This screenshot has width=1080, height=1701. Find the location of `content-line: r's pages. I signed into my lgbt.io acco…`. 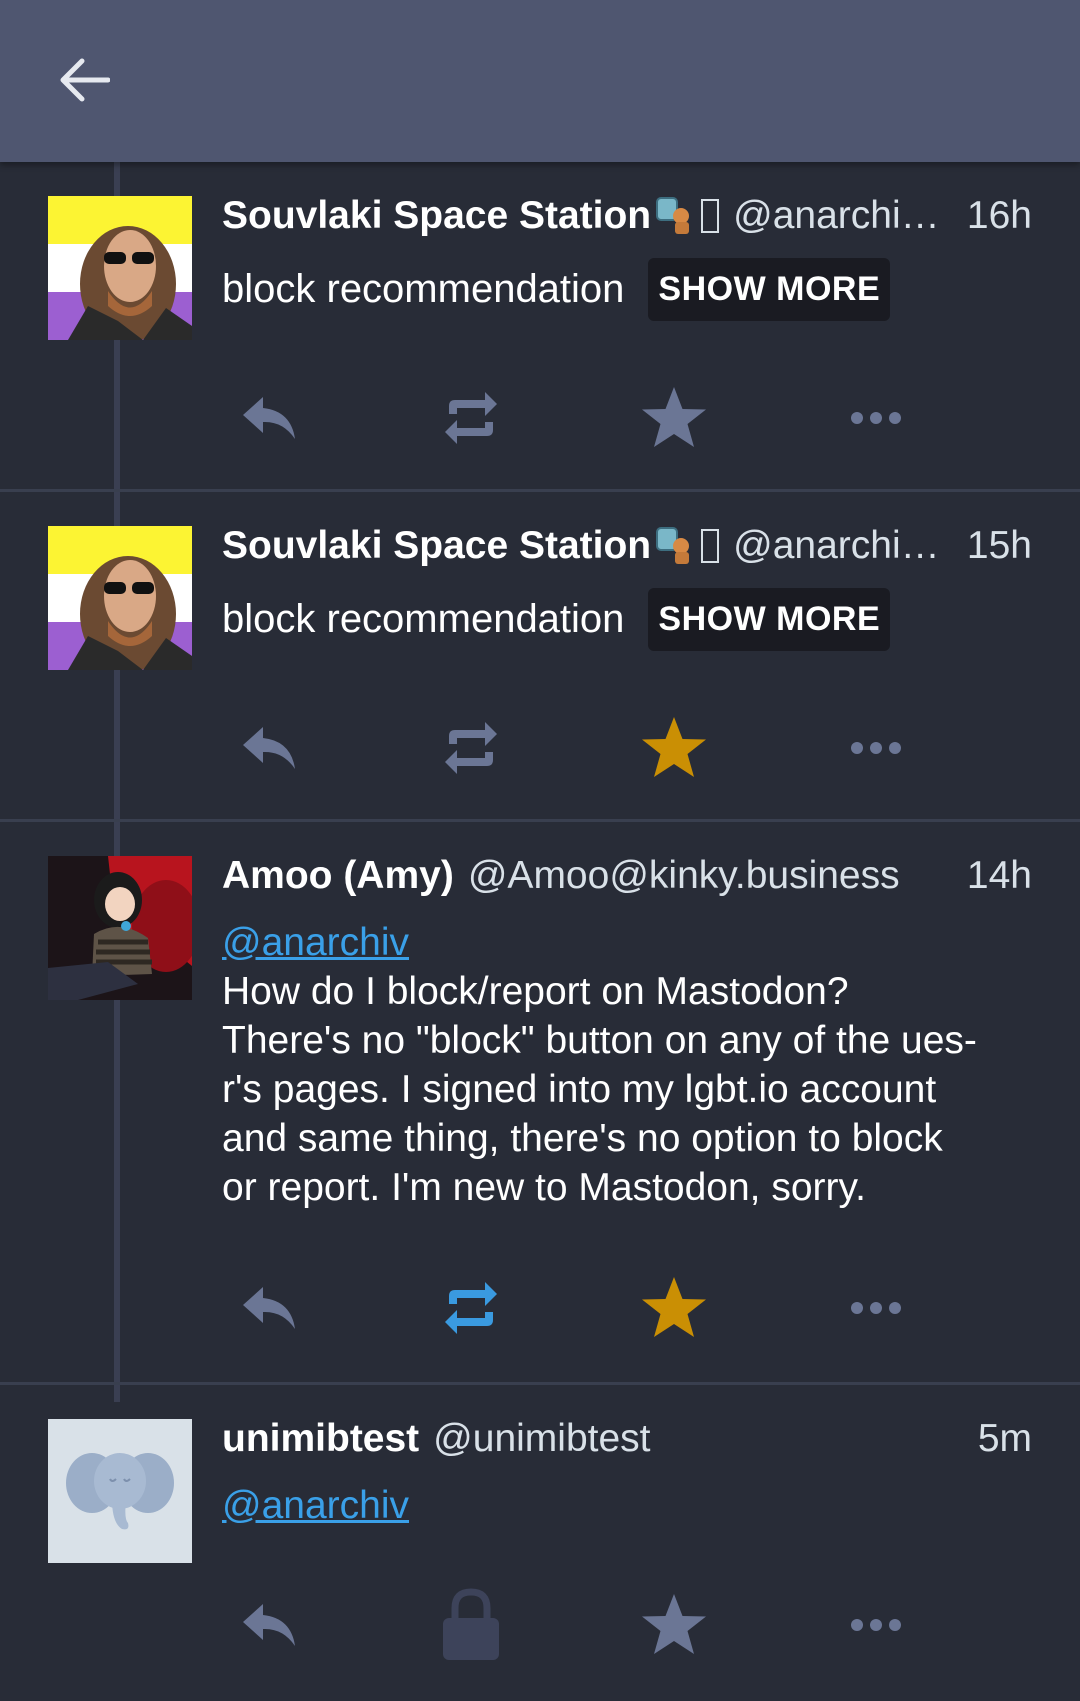

content-line: r's pages. I signed into my lgbt.io acco… is located at coordinates (579, 1089).